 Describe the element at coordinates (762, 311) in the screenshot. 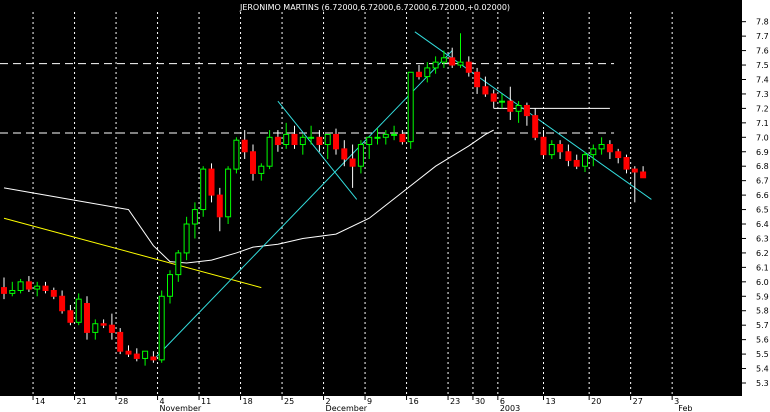

I see `y-tick-label: 5.8` at that location.